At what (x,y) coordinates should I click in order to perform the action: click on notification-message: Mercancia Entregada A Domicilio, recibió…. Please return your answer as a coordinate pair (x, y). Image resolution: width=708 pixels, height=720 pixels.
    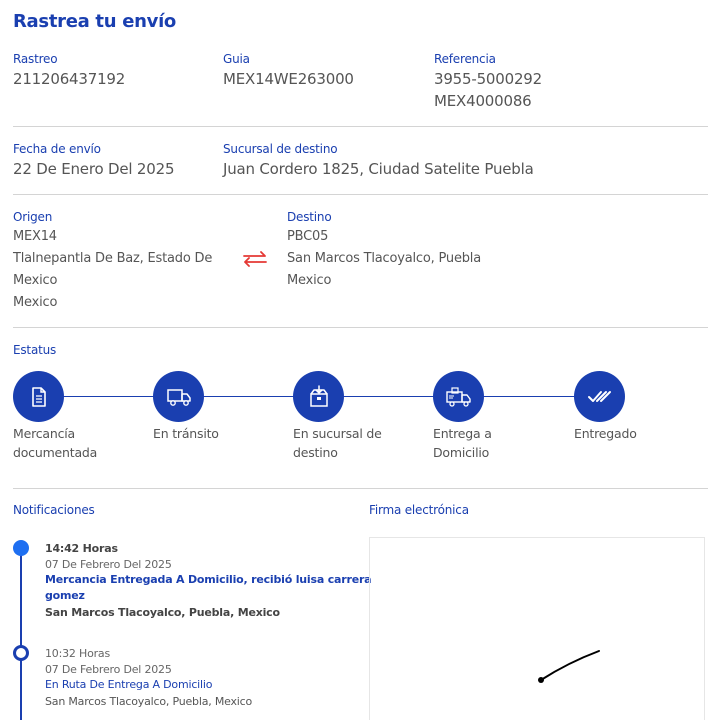
    Looking at the image, I should click on (208, 579).